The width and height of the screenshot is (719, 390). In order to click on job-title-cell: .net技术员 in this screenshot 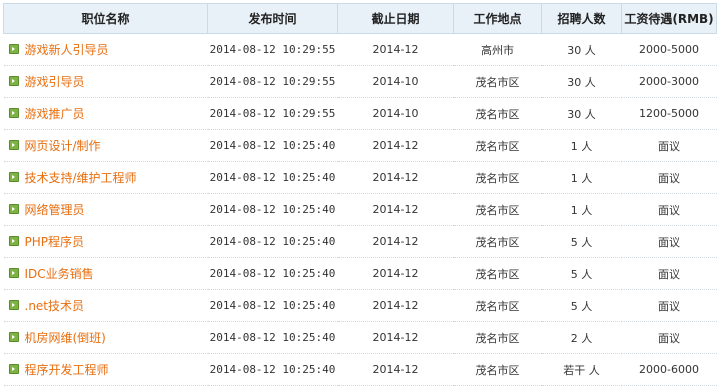, I will do `click(105, 305)`.